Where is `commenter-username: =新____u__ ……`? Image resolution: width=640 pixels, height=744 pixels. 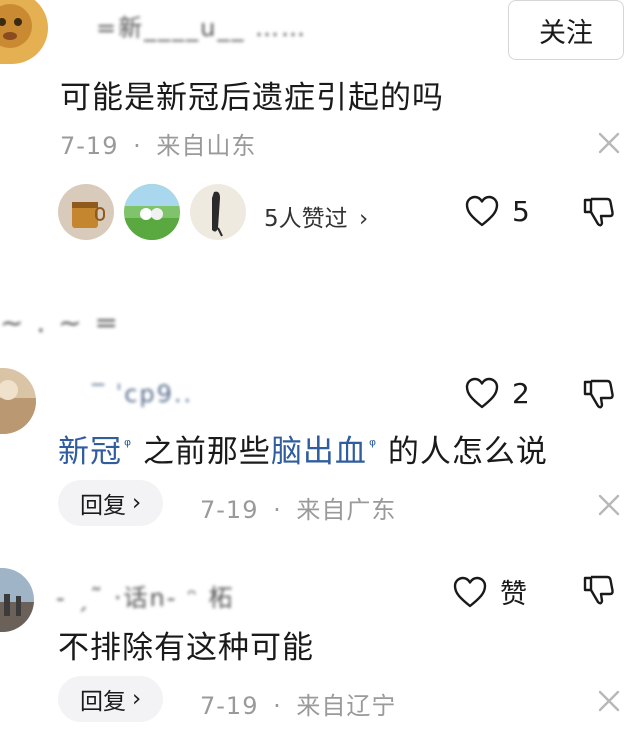 commenter-username: =新____u__ …… is located at coordinates (201, 25).